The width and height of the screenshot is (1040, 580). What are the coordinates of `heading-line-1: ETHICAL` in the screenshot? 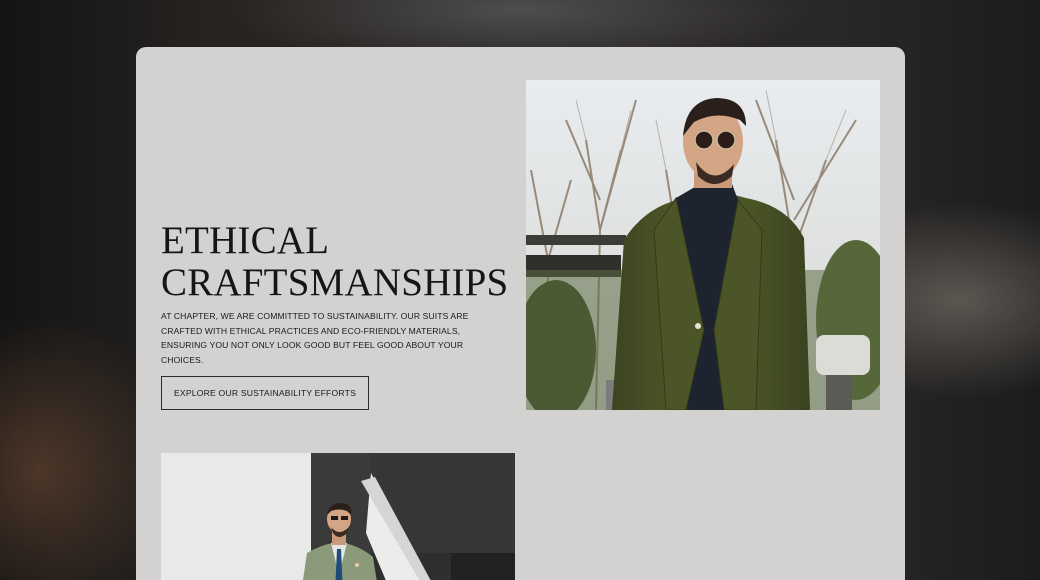 It's located at (245, 240).